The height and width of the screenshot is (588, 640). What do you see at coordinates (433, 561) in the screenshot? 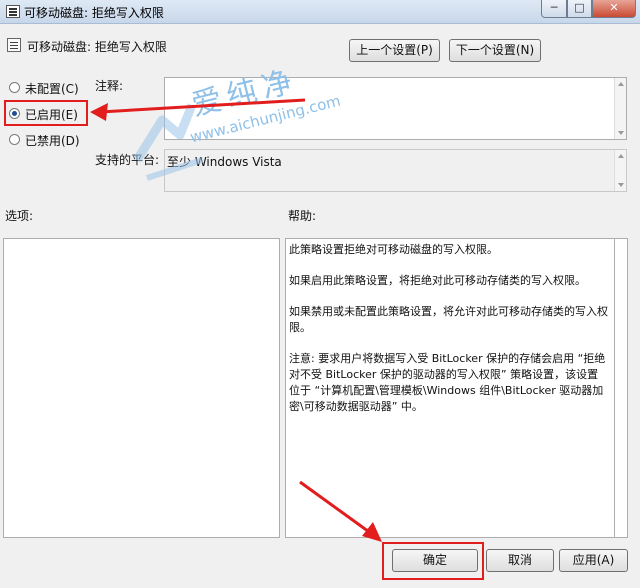
I see `highlight-box-ok` at bounding box center [433, 561].